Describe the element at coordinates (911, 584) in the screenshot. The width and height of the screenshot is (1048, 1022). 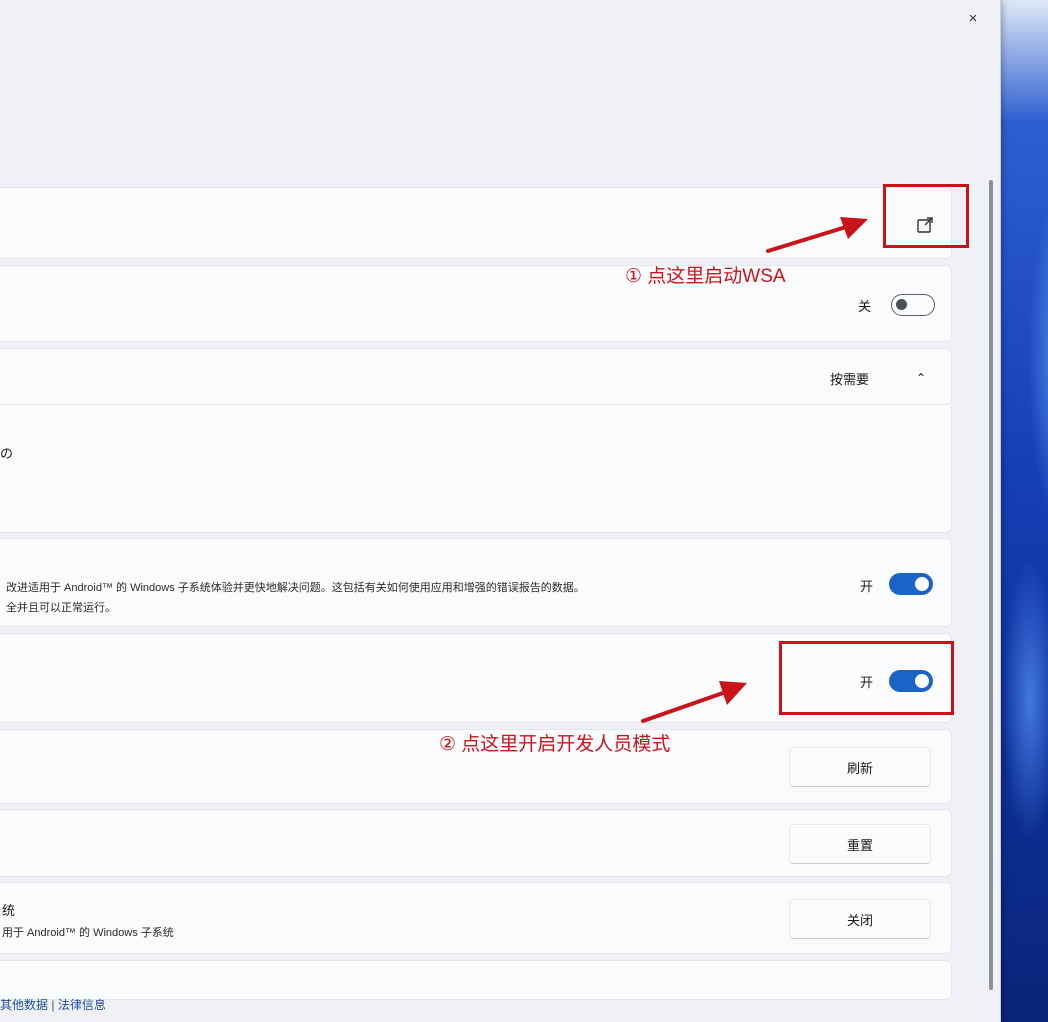
I see `diagnostics-toggle` at that location.